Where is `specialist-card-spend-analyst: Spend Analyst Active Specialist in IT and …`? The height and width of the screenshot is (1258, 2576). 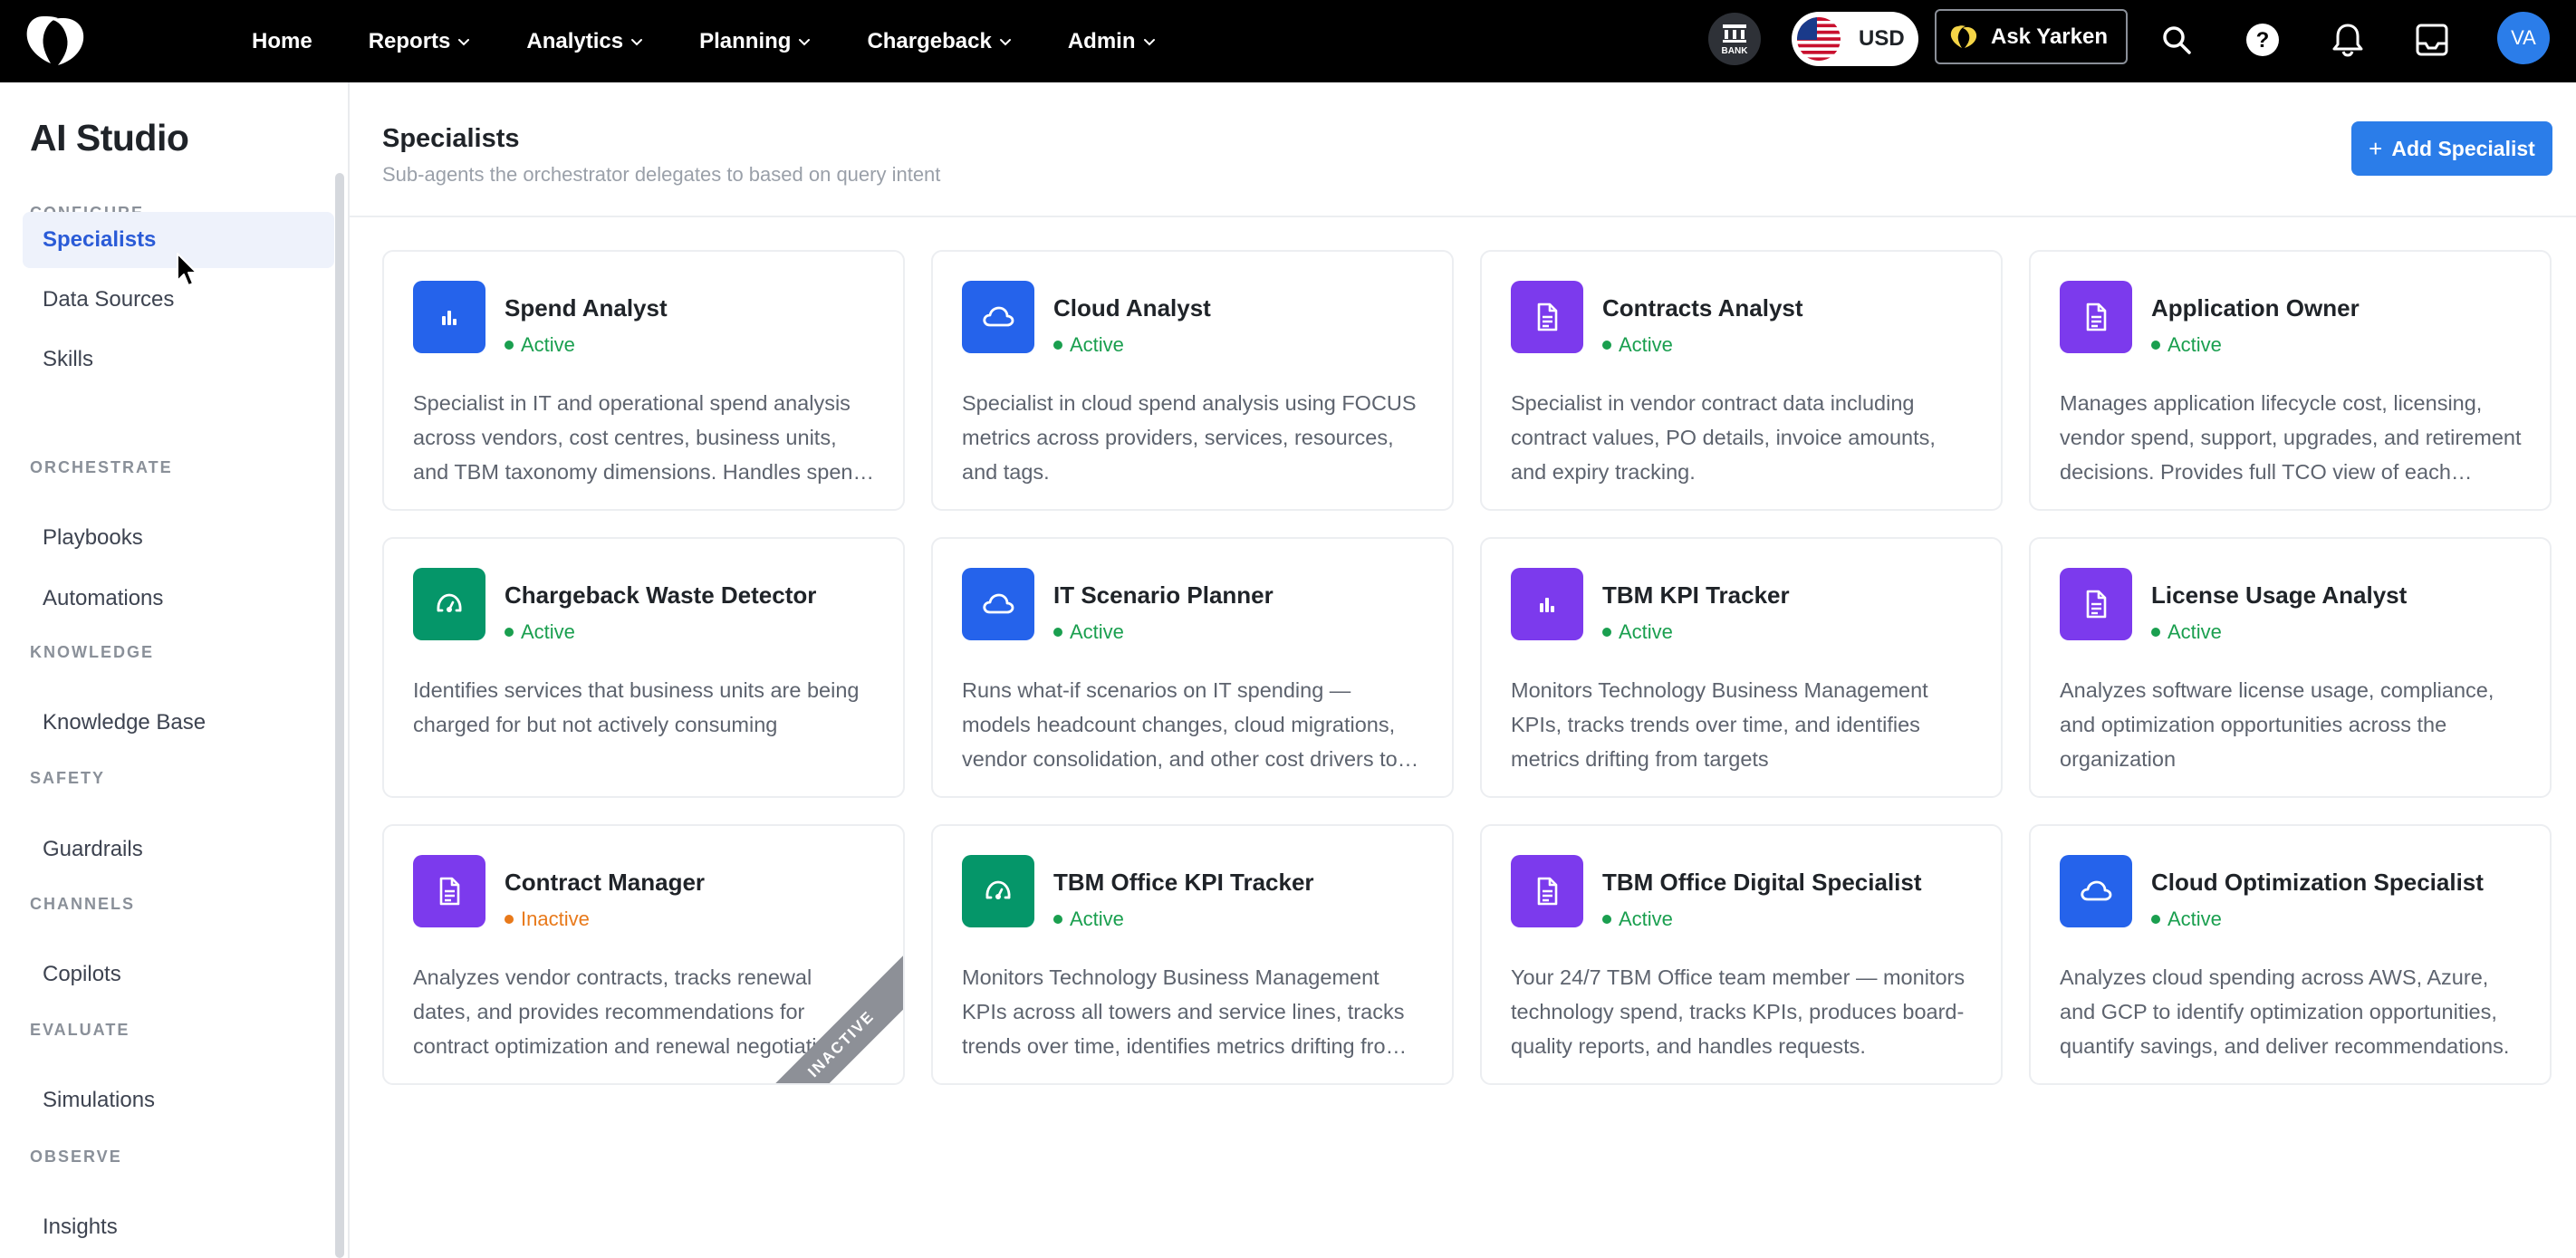
specialist-card-spend-analyst: Spend Analyst Active Specialist in IT and … is located at coordinates (643, 380).